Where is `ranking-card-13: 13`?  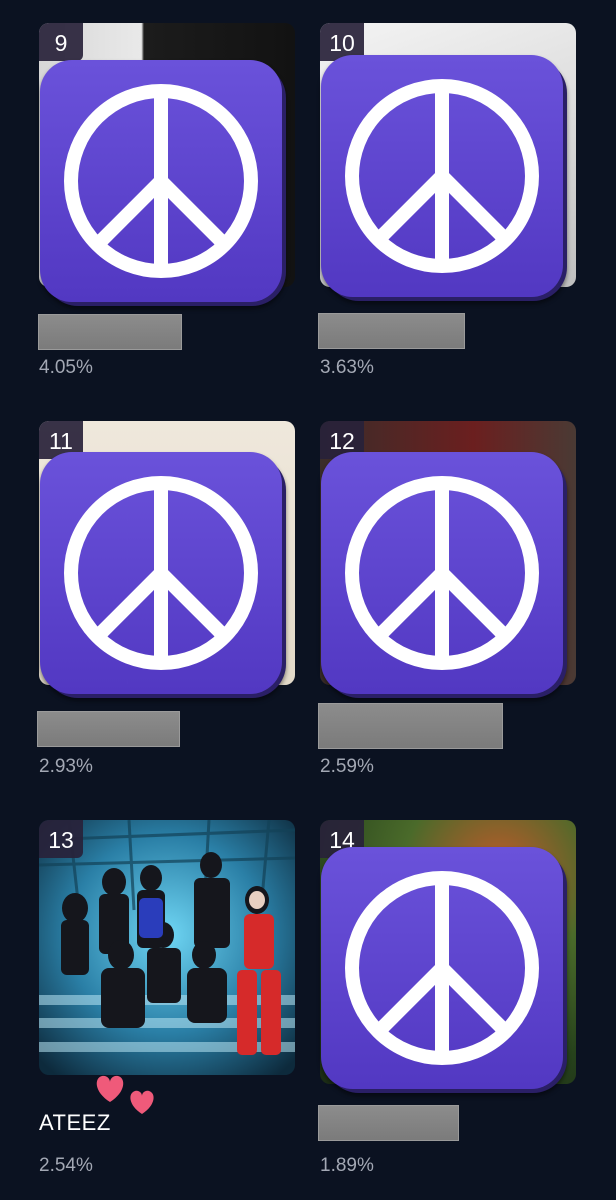
ranking-card-13: 13 is located at coordinates (167, 947).